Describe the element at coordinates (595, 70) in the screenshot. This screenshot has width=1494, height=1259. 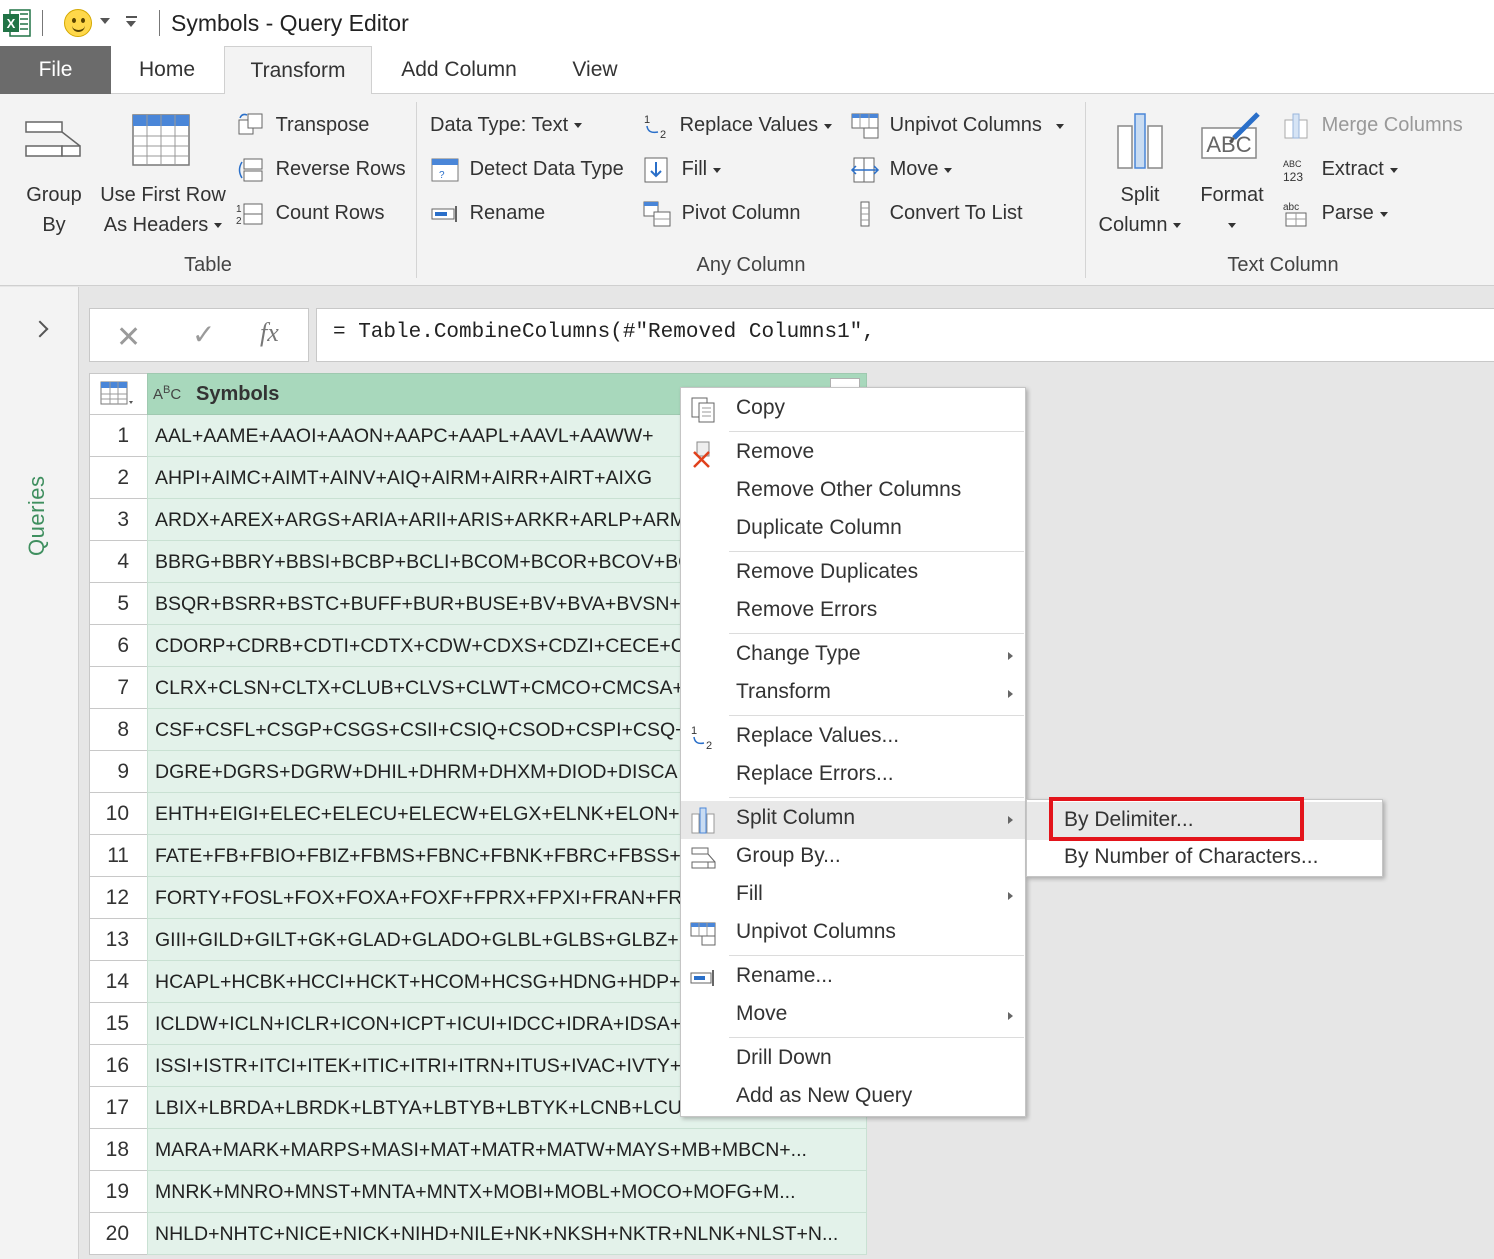
I see `tab-view: View` at that location.